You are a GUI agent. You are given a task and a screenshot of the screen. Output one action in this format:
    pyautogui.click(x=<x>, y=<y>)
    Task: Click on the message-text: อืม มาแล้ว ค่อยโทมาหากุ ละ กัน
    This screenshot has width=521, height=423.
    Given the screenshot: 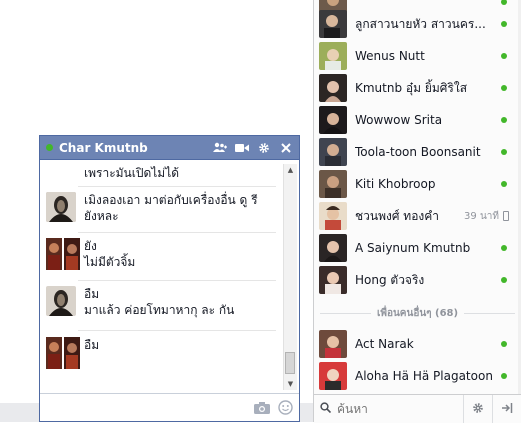 What is the action you would take?
    pyautogui.click(x=159, y=302)
    